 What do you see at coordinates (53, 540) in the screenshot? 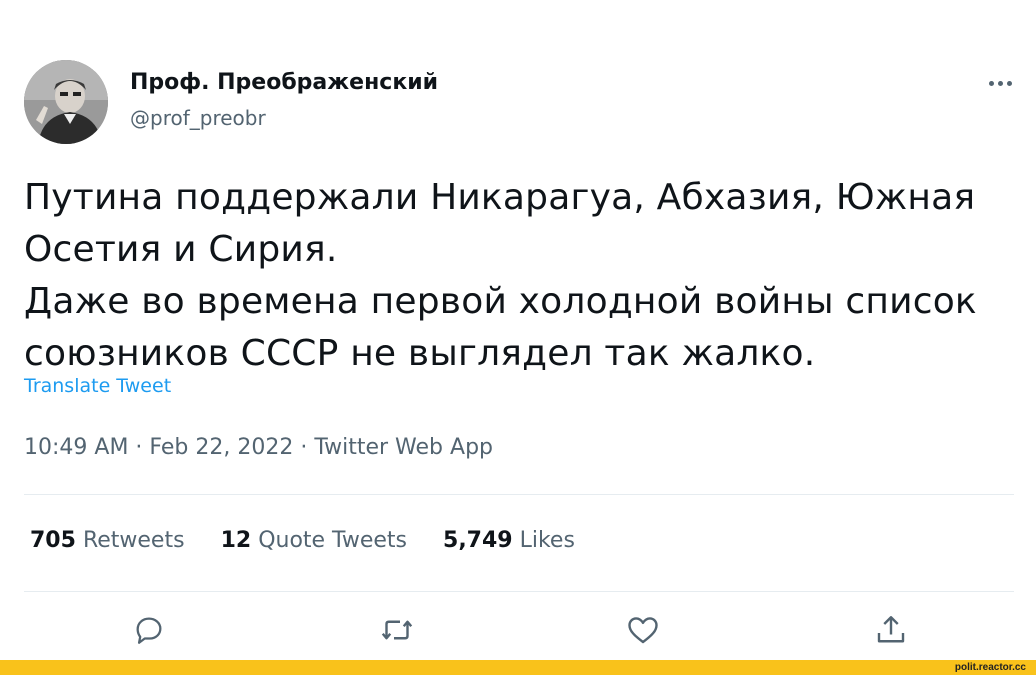
I see `retweets-count: 705` at bounding box center [53, 540].